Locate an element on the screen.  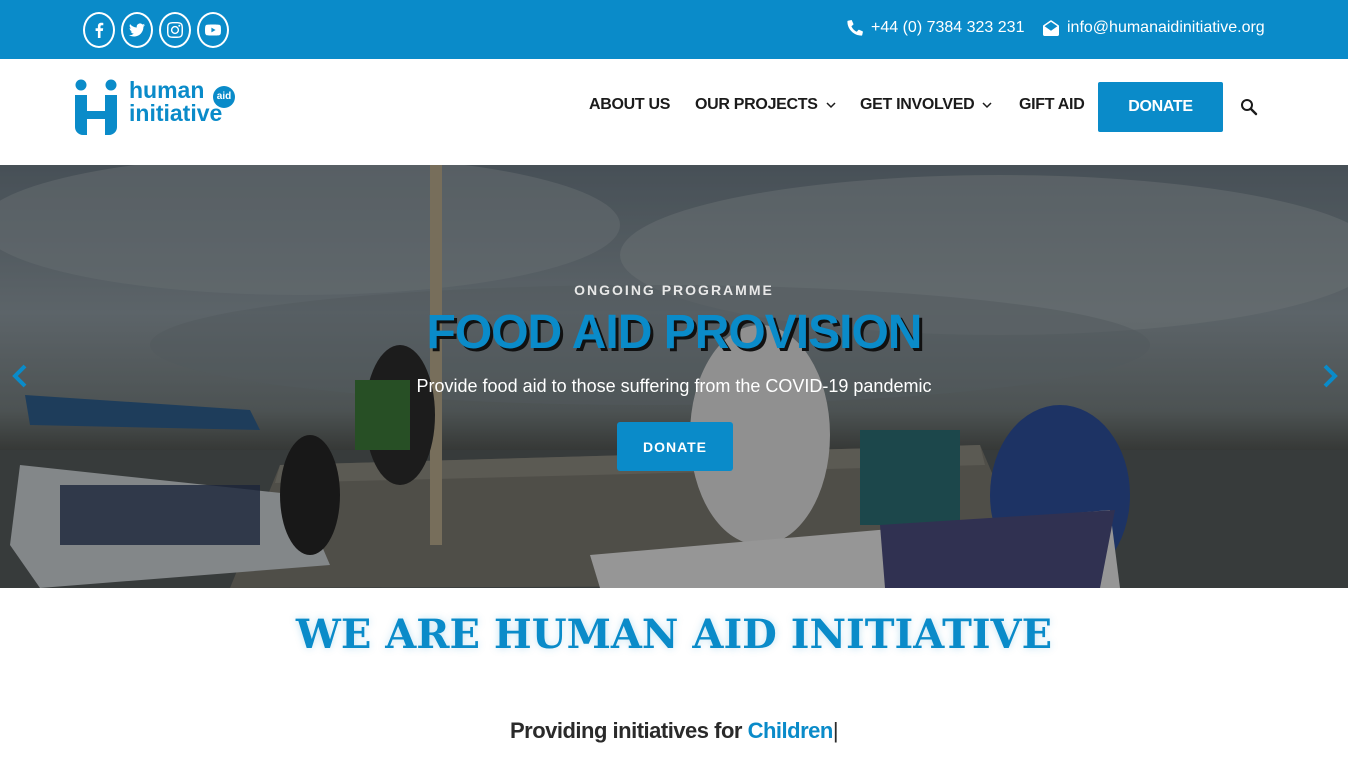
nav-item-about-us: ABOUT US is located at coordinates (629, 105).